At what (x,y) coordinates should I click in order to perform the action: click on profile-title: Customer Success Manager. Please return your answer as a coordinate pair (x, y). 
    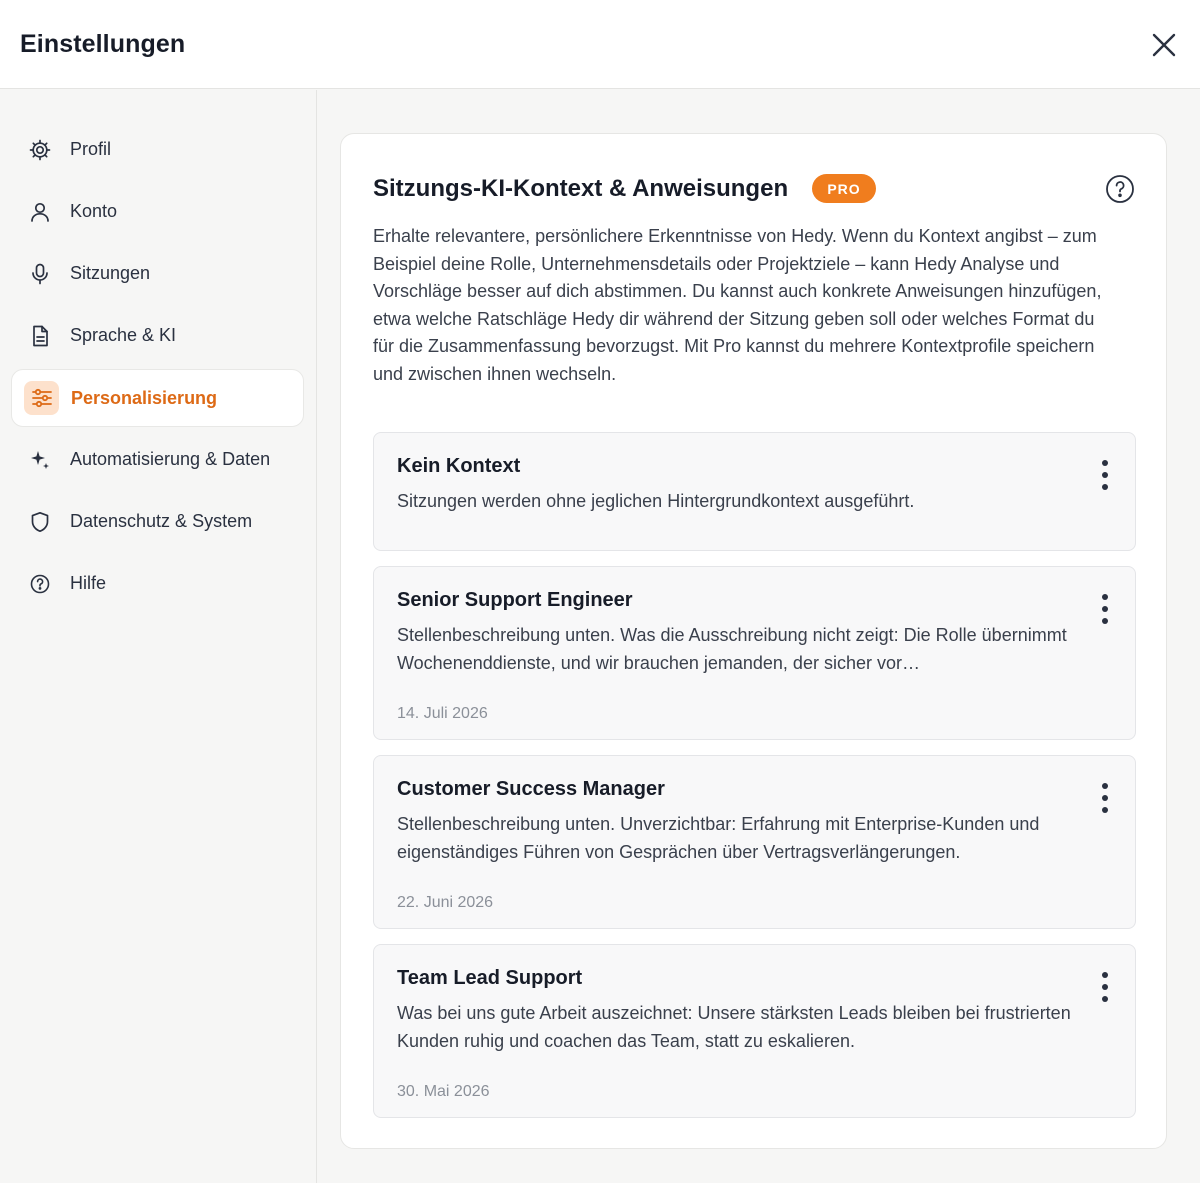
    Looking at the image, I should click on (531, 789).